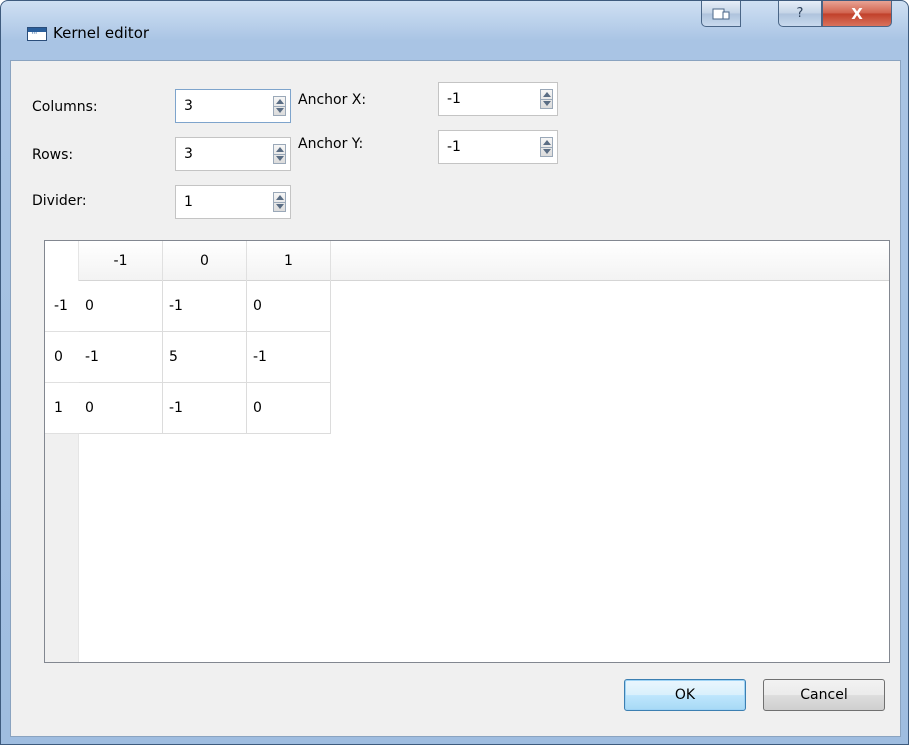 The width and height of the screenshot is (909, 745). Describe the element at coordinates (62, 306) in the screenshot. I see `row-header: -1` at that location.